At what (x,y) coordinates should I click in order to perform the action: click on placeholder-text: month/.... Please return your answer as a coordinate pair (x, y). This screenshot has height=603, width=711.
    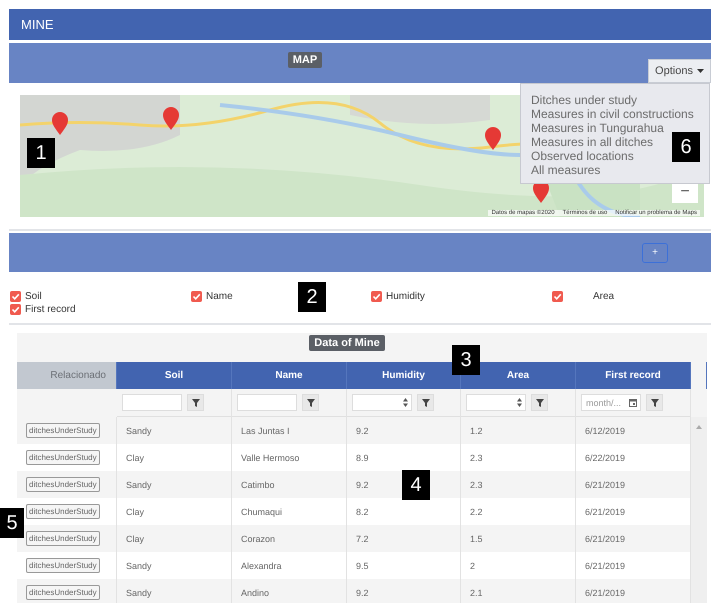
    Looking at the image, I should click on (604, 403).